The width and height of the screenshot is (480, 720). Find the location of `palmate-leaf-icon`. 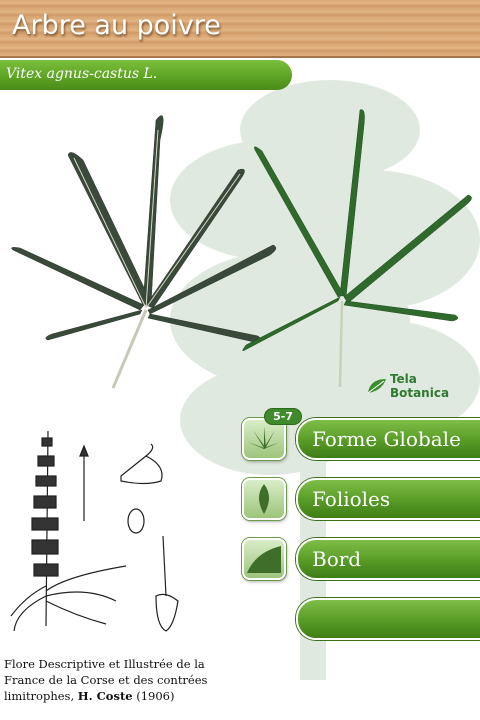

palmate-leaf-icon is located at coordinates (264, 437).